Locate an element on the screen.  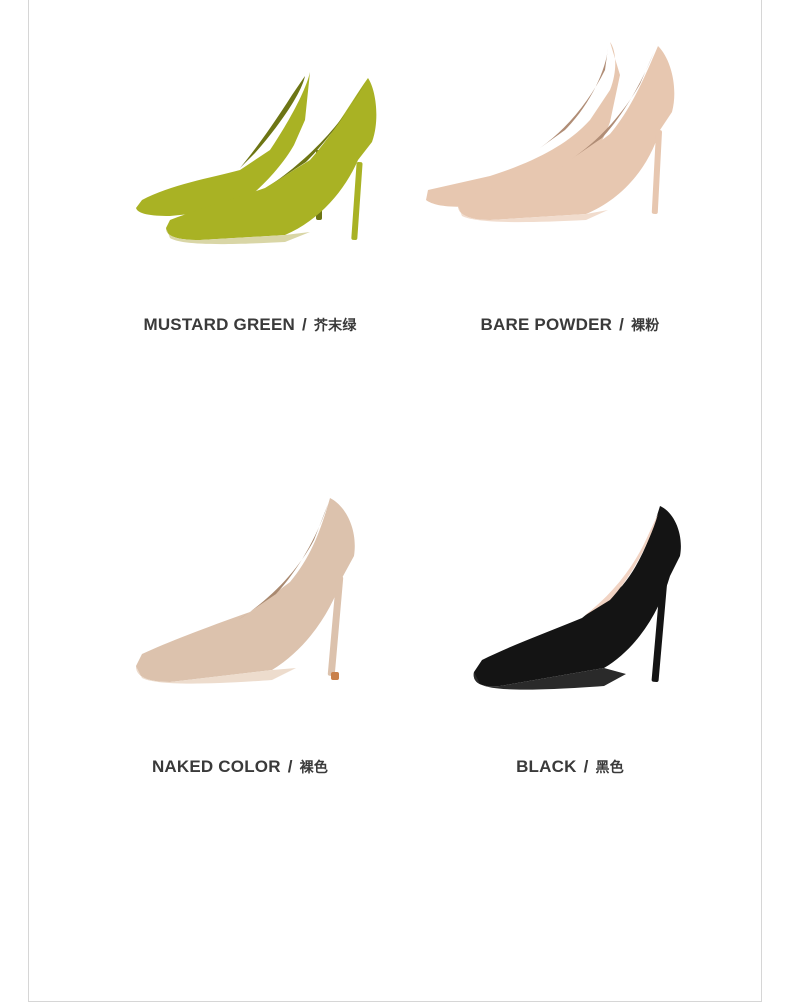
color-name-en: BARE POWDER is located at coordinates (546, 324).